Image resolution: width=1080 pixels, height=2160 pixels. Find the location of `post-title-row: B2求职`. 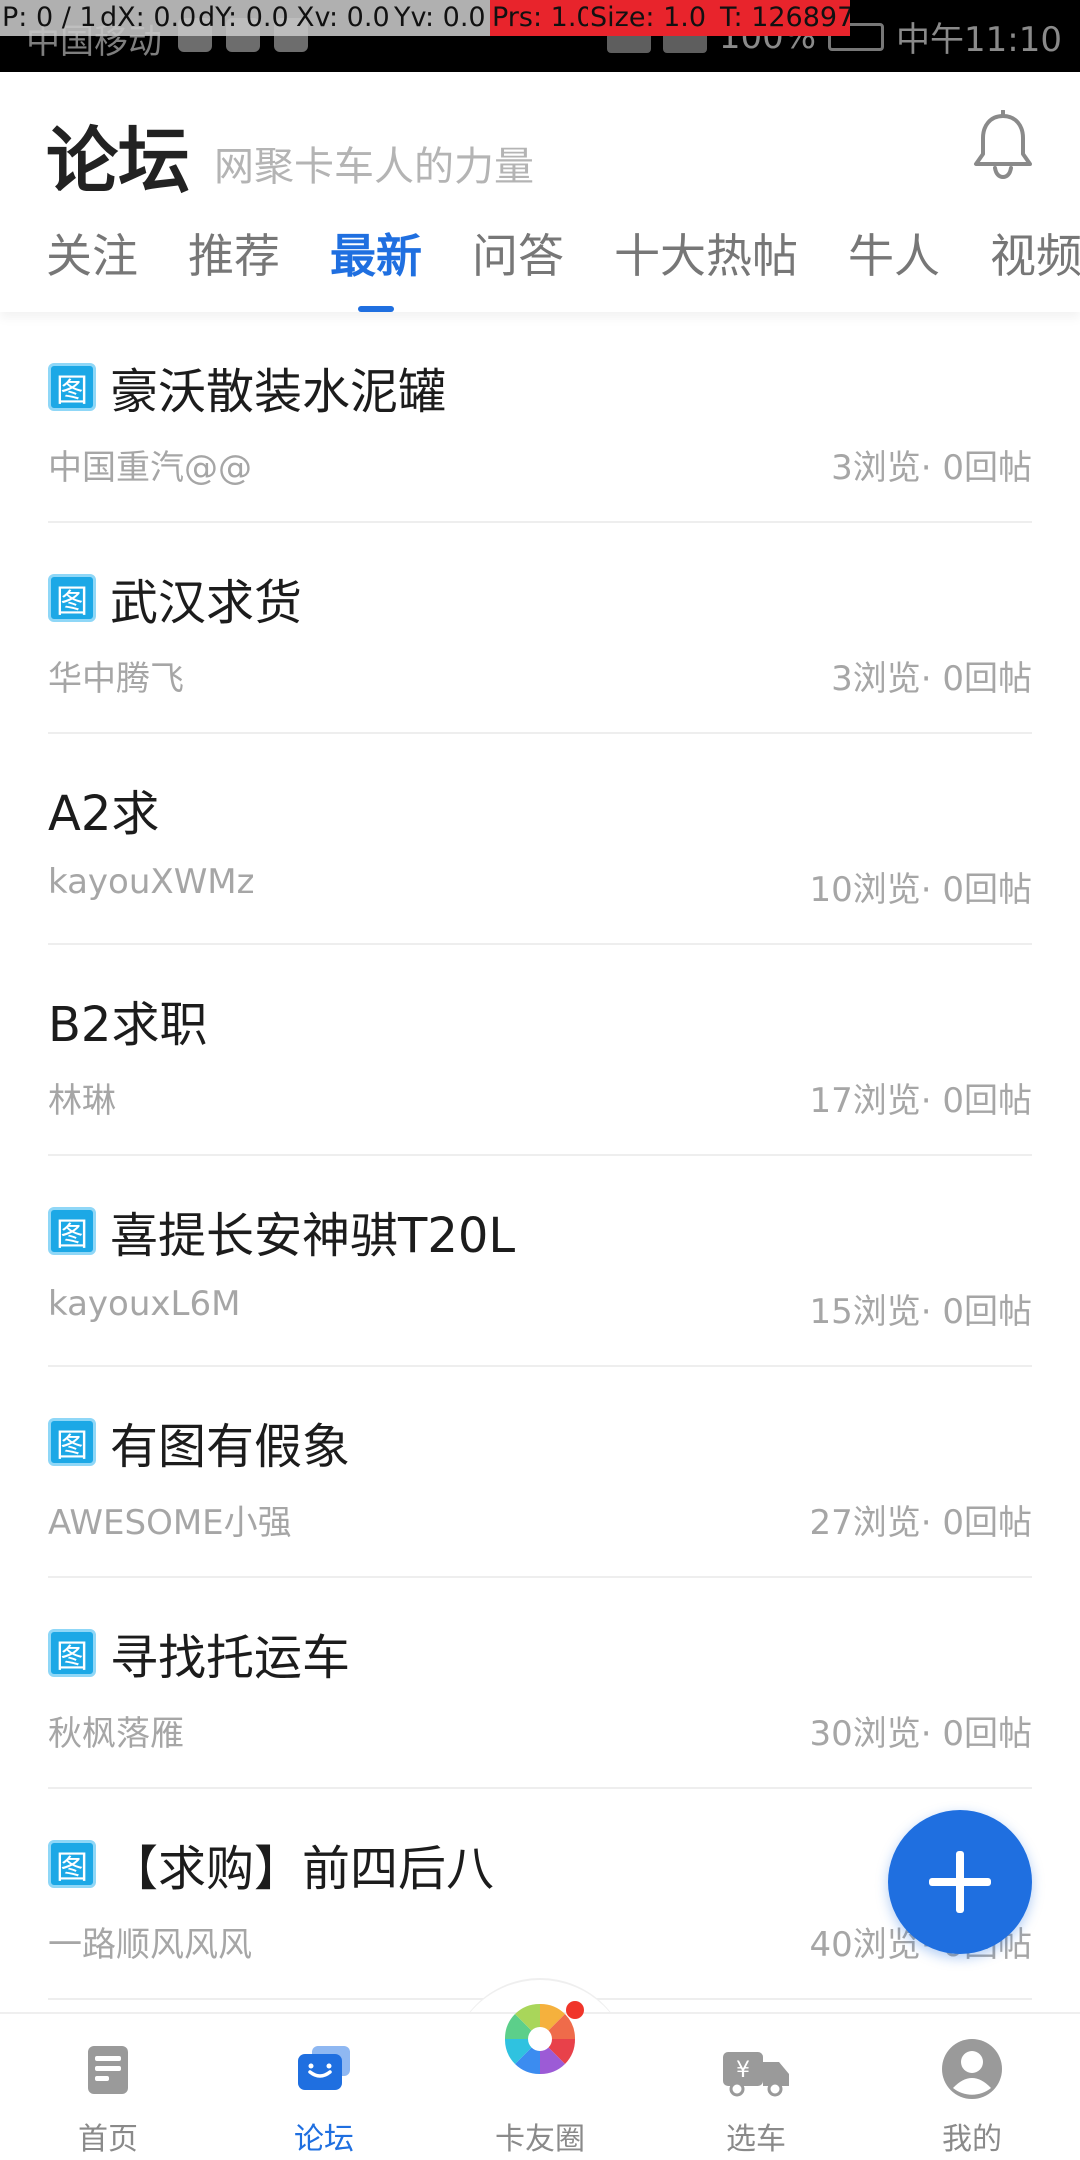

post-title-row: B2求职 is located at coordinates (127, 1020).